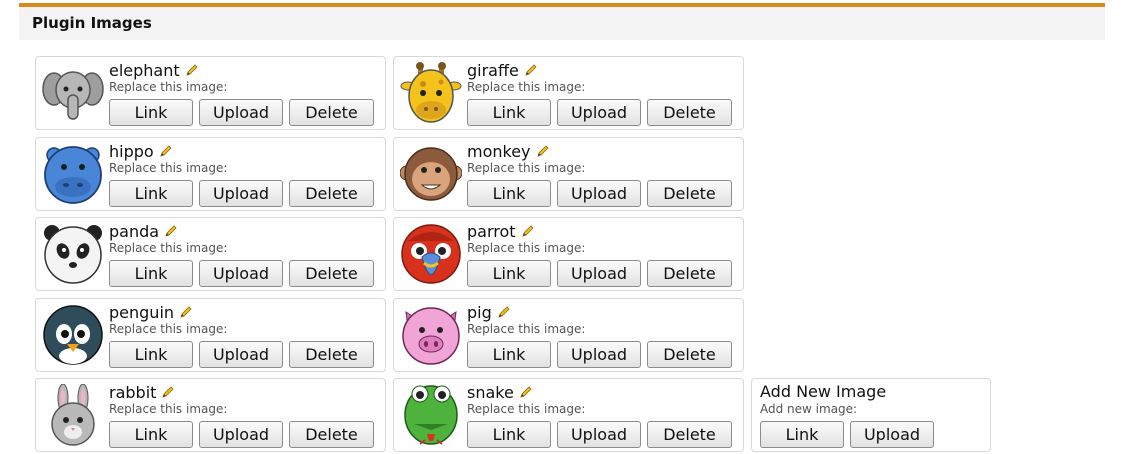 The height and width of the screenshot is (454, 1126). What do you see at coordinates (142, 312) in the screenshot?
I see `image-name: penguin` at bounding box center [142, 312].